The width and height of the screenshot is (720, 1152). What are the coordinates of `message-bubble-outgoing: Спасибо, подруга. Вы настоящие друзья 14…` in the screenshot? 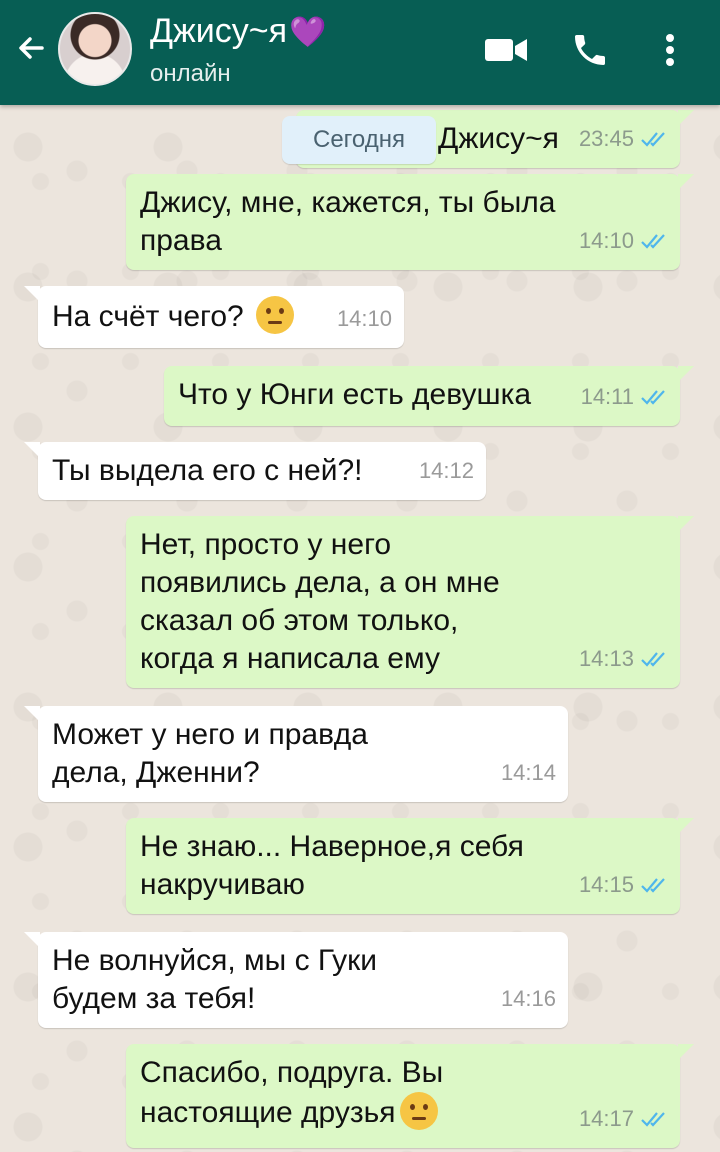 It's located at (410, 1096).